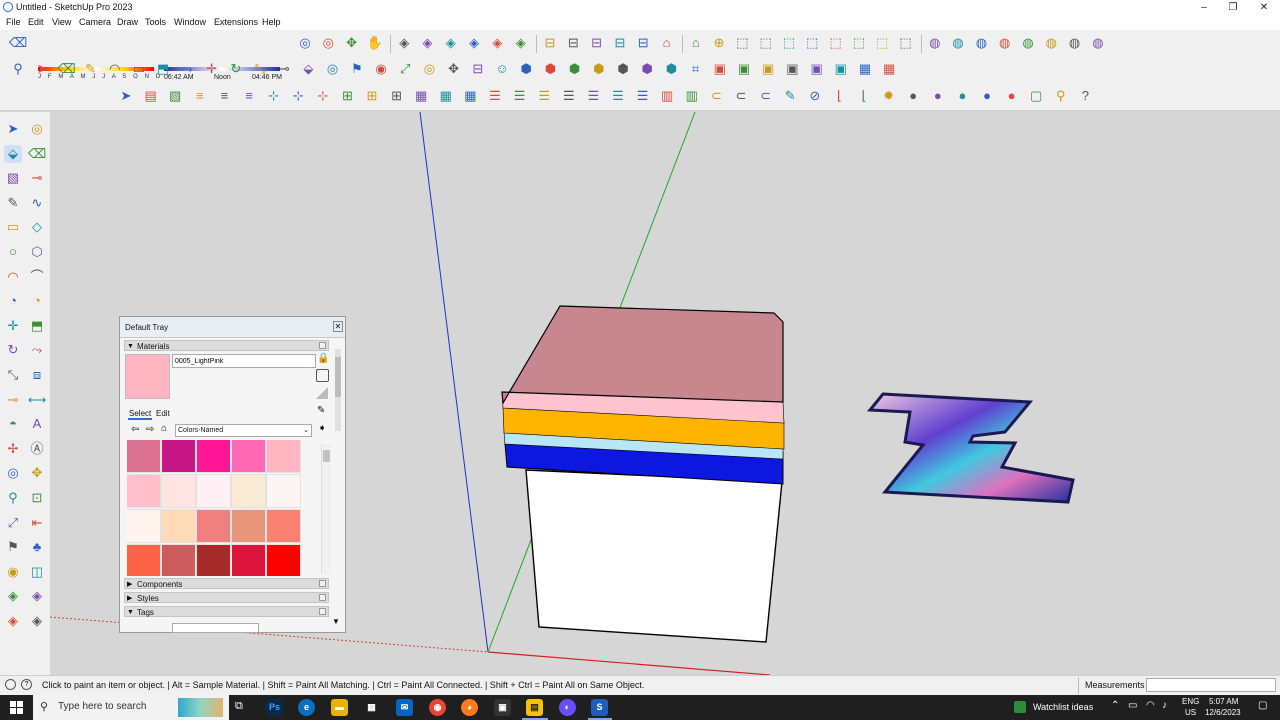 The height and width of the screenshot is (720, 1280). I want to click on box-top-face, so click(642, 355).